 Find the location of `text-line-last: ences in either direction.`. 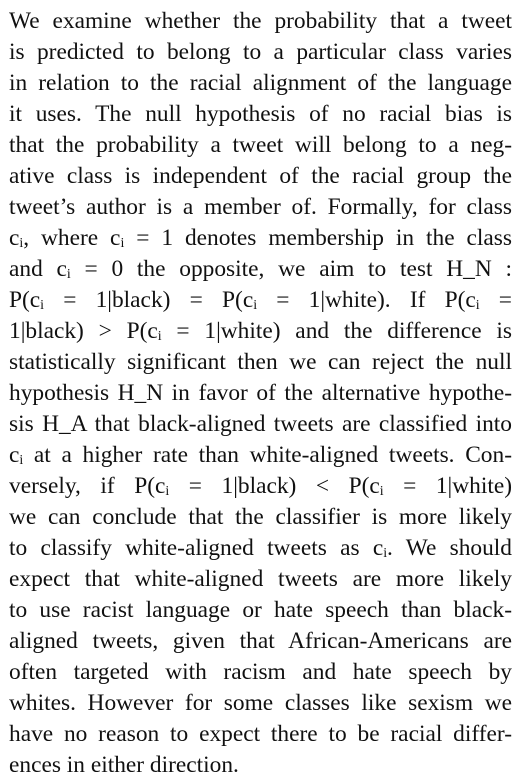

text-line-last: ences in either direction. is located at coordinates (124, 765).